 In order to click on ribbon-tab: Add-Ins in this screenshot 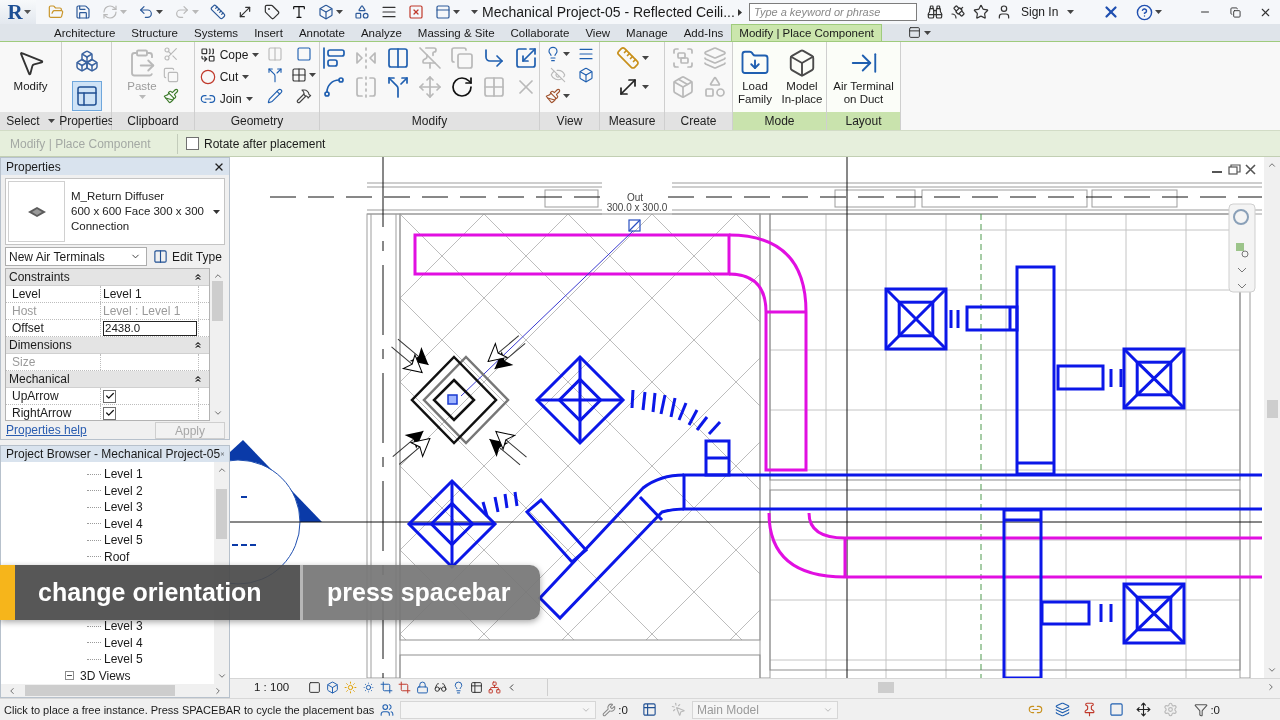, I will do `click(703, 32)`.